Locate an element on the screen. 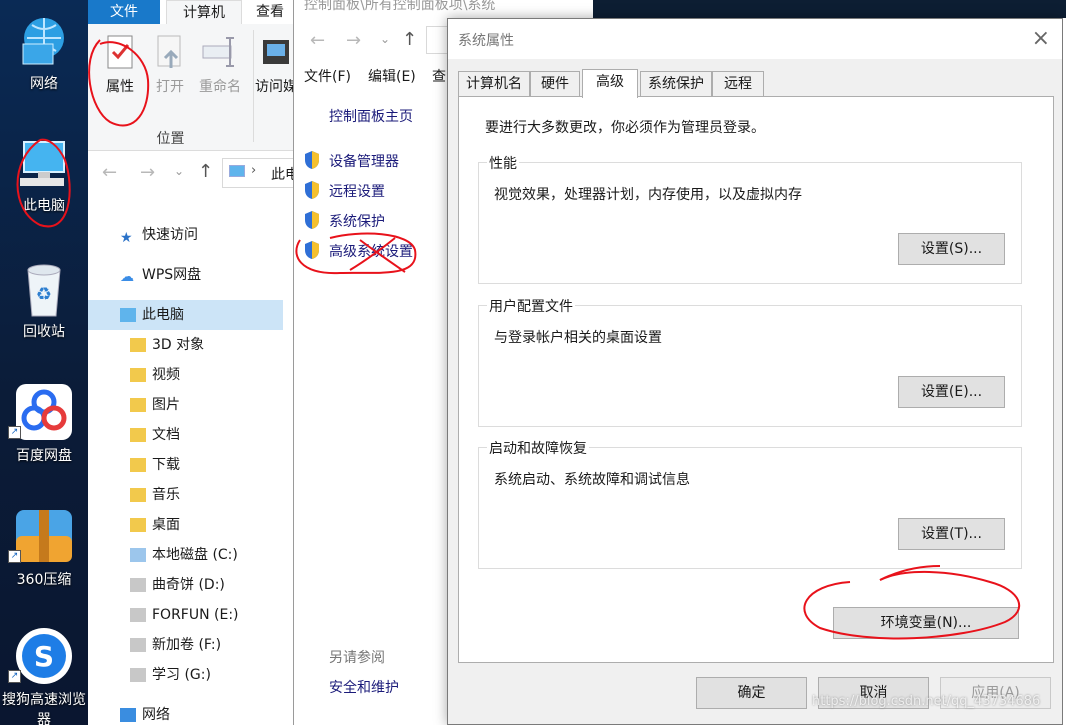  tab-advanced: 高级 is located at coordinates (610, 83).